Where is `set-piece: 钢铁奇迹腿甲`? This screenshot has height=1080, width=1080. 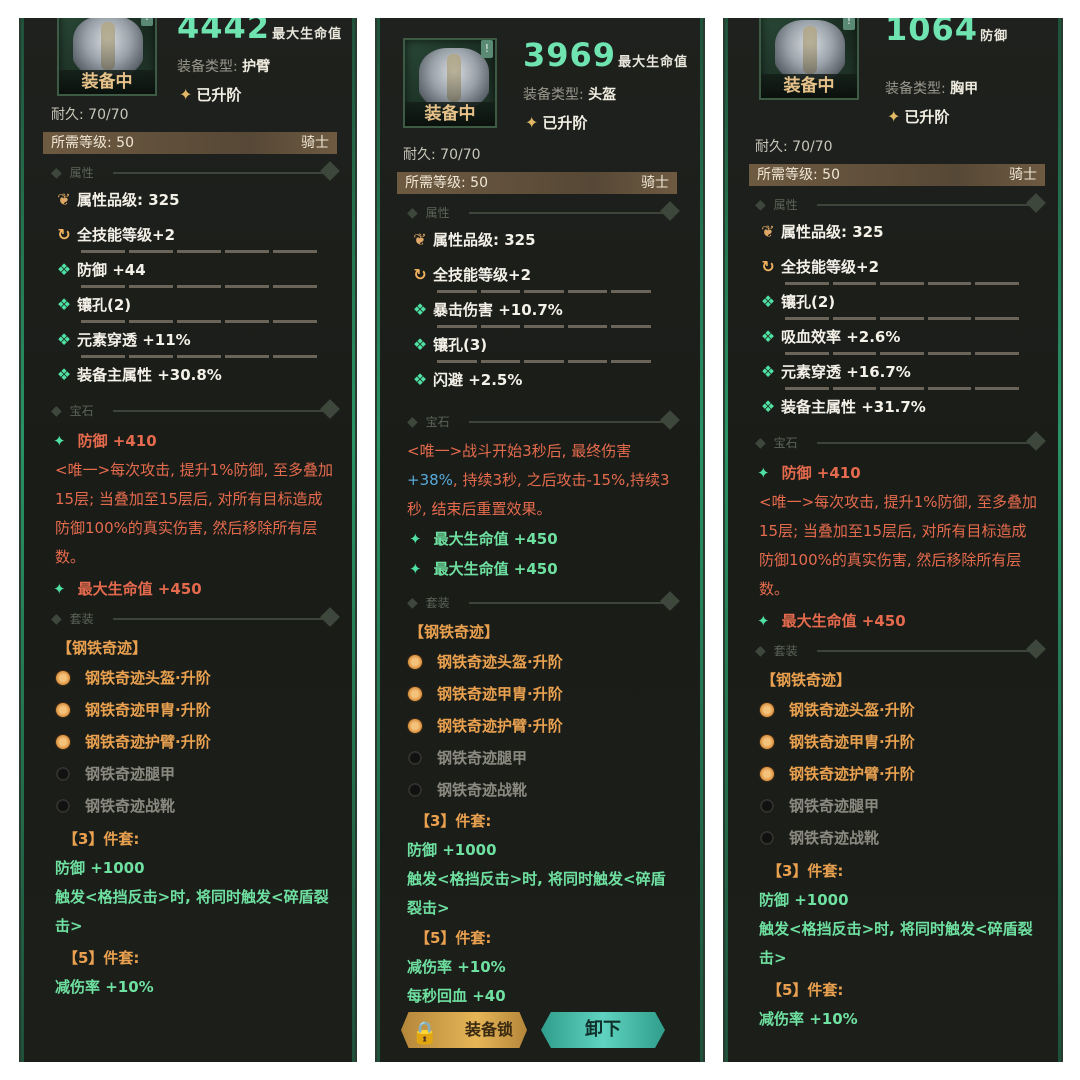 set-piece: 钢铁奇迹腿甲 is located at coordinates (555, 758).